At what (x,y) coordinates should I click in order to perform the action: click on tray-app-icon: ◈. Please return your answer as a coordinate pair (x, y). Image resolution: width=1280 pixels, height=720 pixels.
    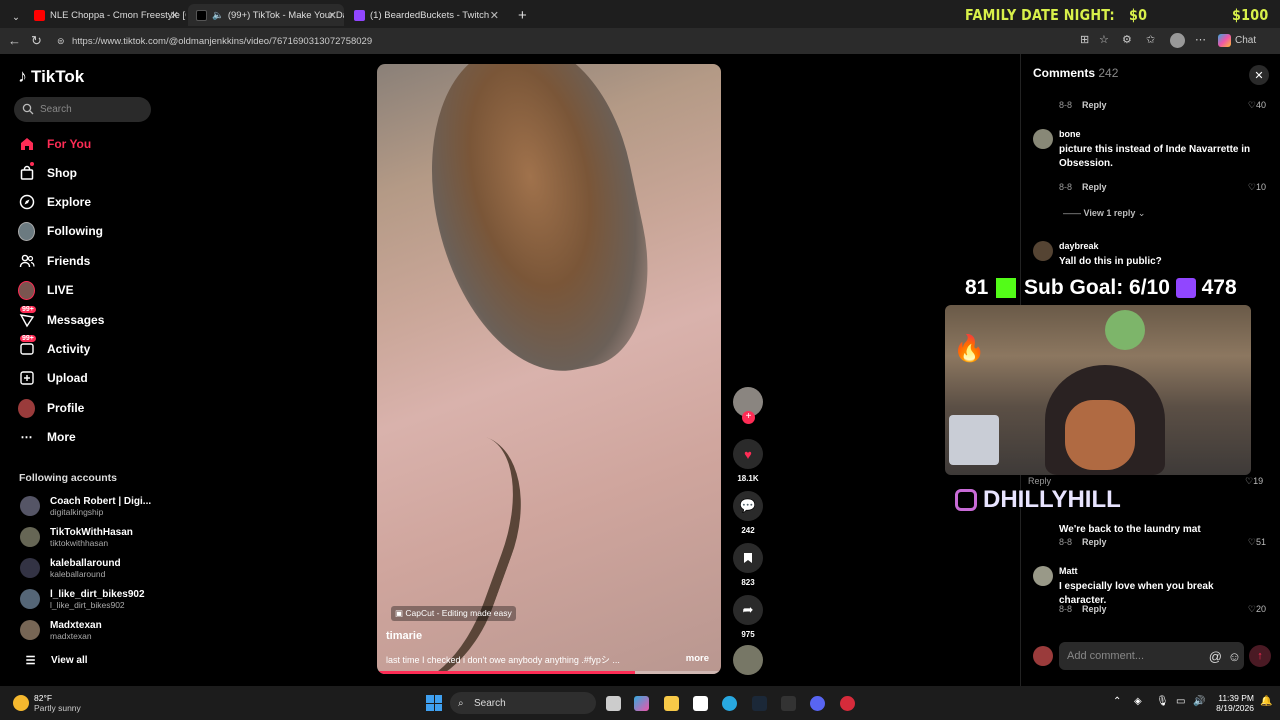
    Looking at the image, I should click on (1138, 701).